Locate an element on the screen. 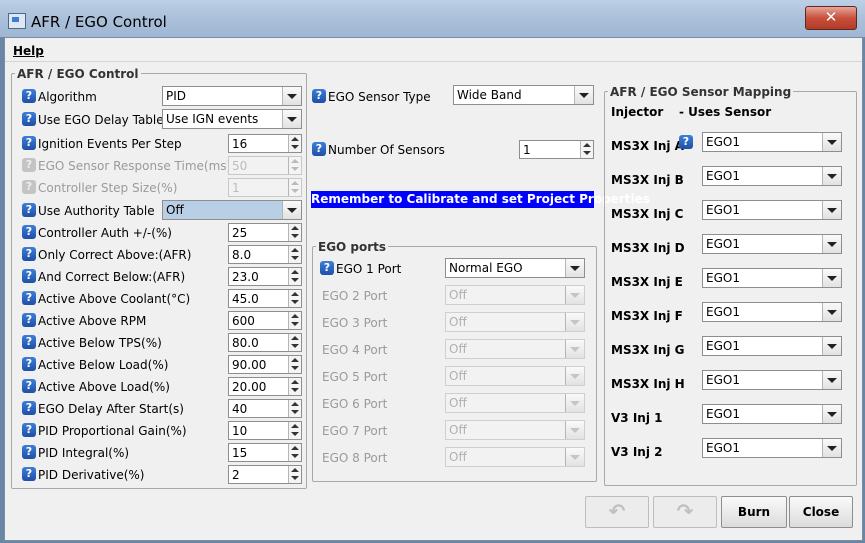 The height and width of the screenshot is (543, 865). number-of-sensors-input: 1 is located at coordinates (556, 149).